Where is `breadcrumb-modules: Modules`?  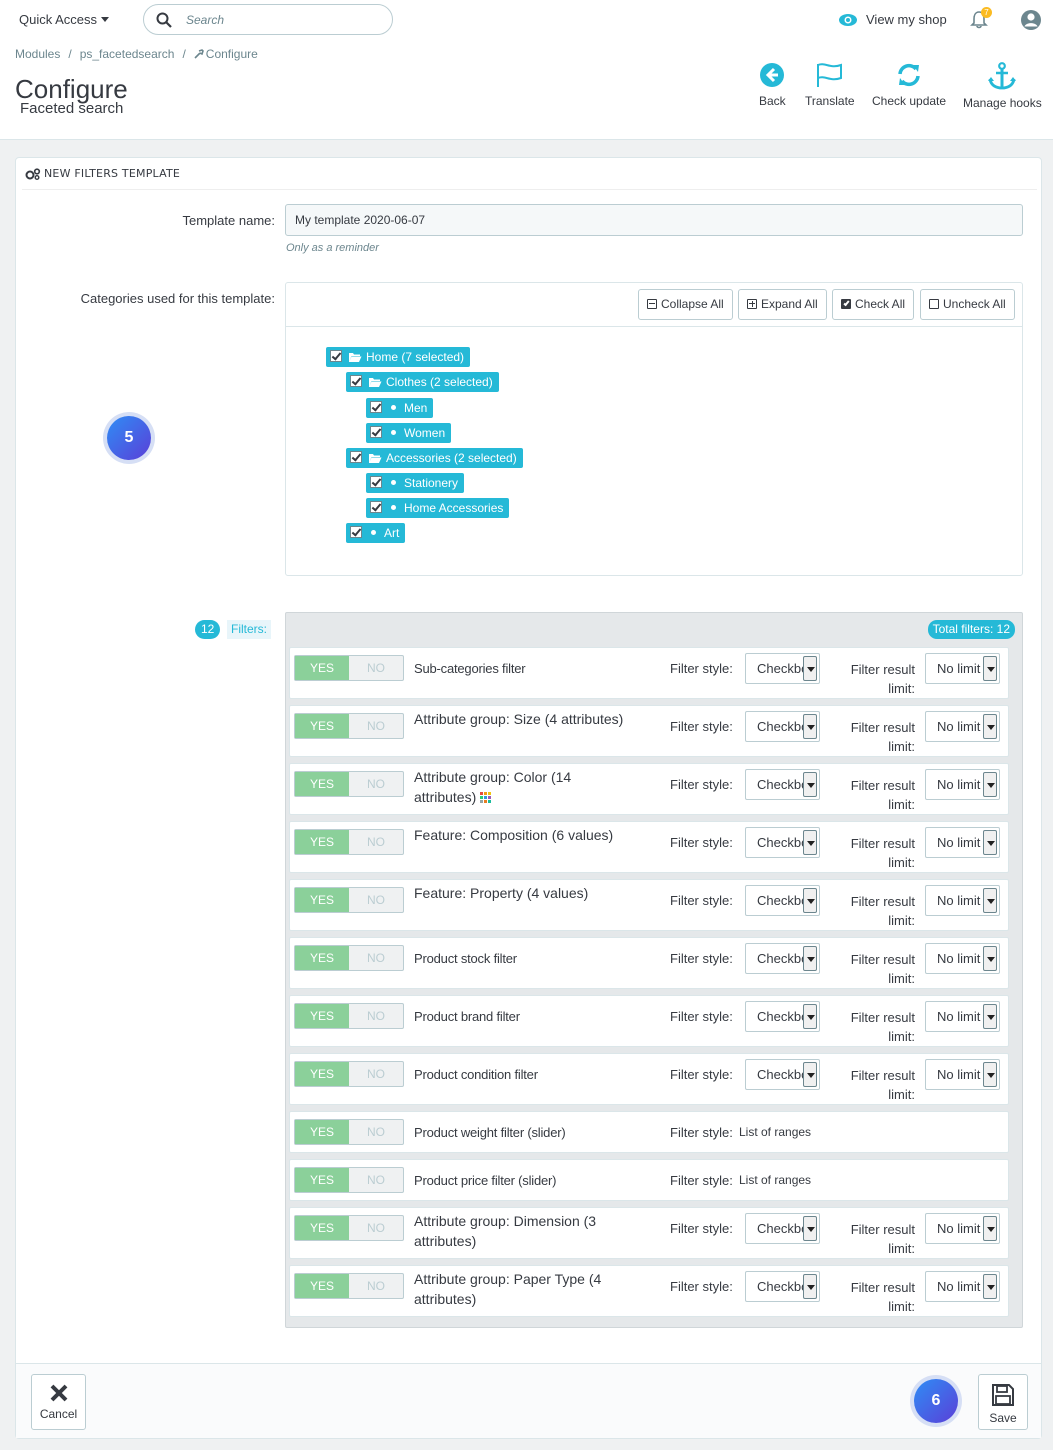 breadcrumb-modules: Modules is located at coordinates (37, 54).